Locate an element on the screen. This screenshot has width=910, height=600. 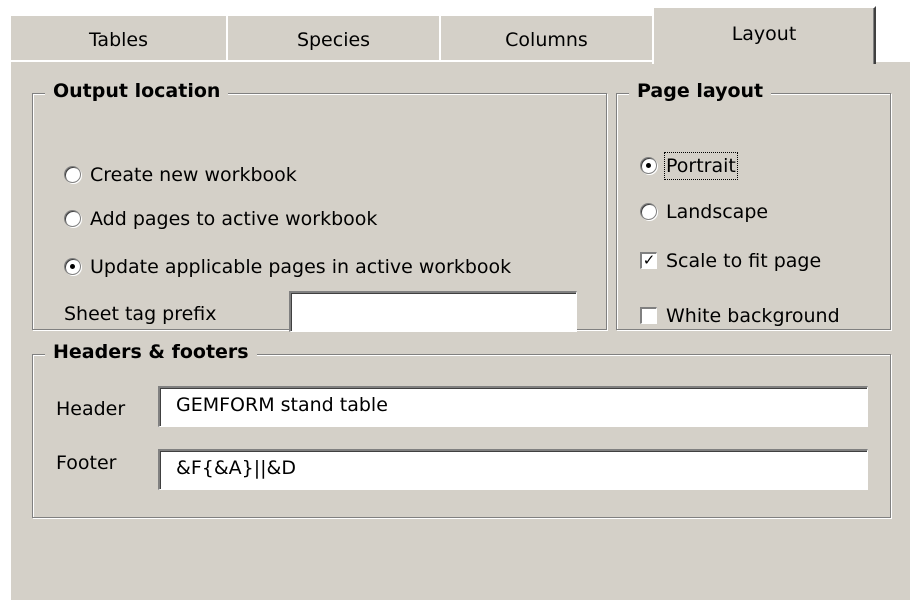
output-location-title: Output location is located at coordinates (137, 91).